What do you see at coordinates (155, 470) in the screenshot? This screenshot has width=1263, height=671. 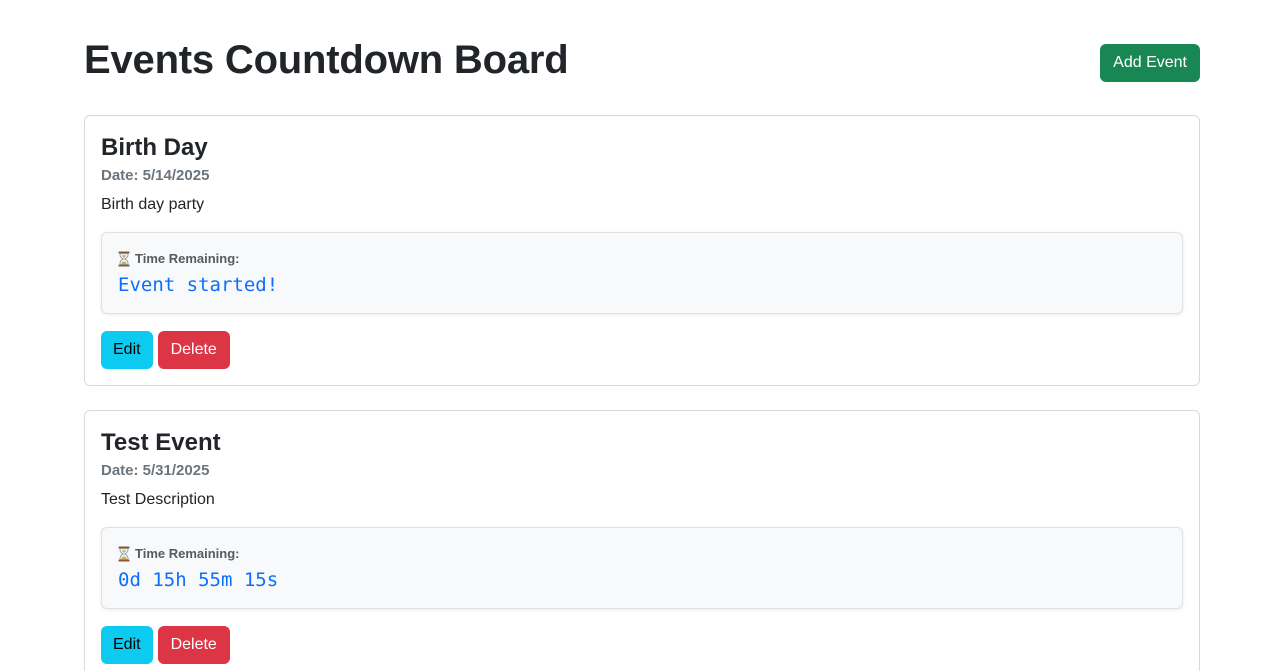 I see `event-date: Date: 5/31/2025` at bounding box center [155, 470].